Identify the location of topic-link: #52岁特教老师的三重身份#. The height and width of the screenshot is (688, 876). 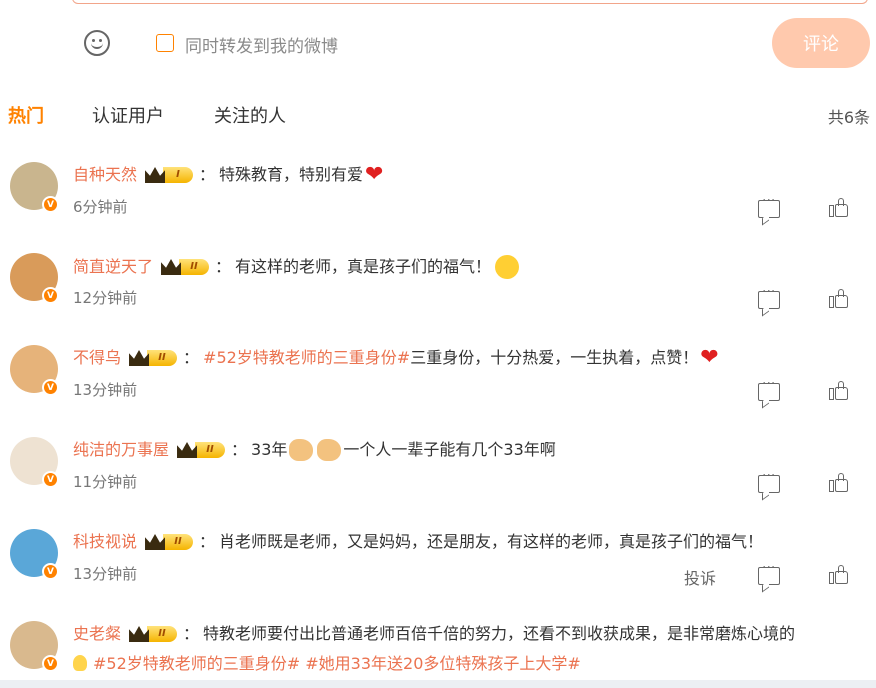
(306, 358).